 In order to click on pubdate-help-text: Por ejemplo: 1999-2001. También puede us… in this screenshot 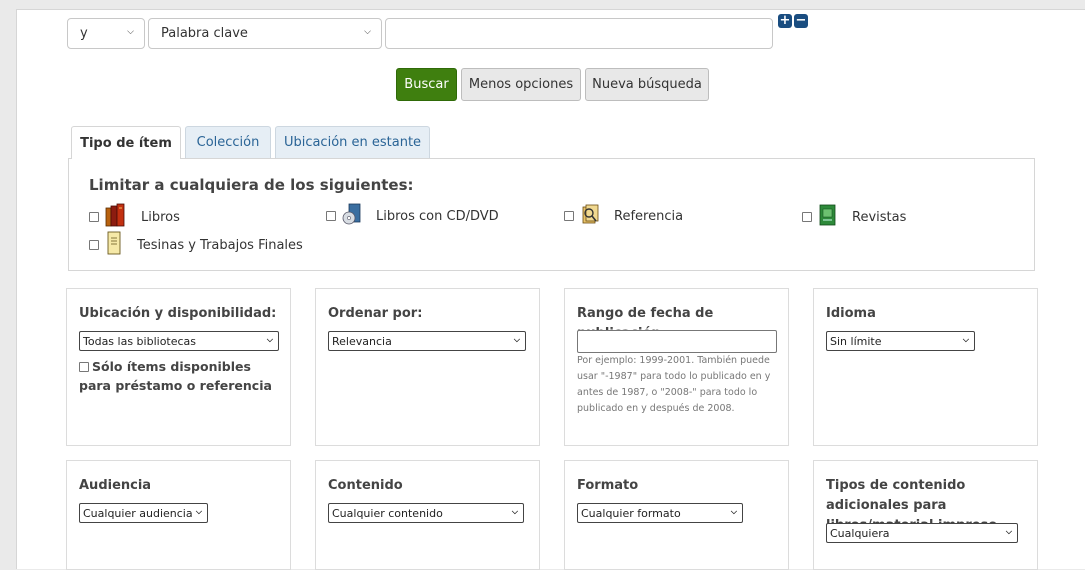, I will do `click(674, 384)`.